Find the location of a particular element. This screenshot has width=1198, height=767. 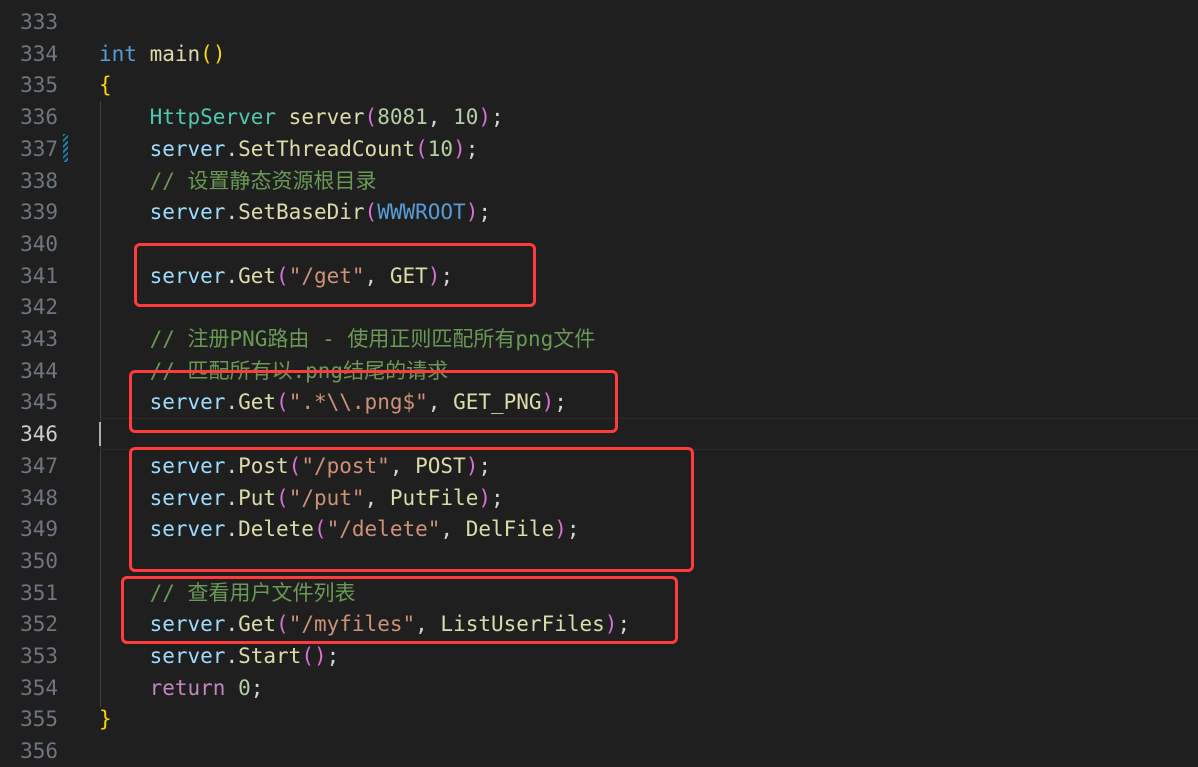

code-line: 335 { is located at coordinates (599, 85).